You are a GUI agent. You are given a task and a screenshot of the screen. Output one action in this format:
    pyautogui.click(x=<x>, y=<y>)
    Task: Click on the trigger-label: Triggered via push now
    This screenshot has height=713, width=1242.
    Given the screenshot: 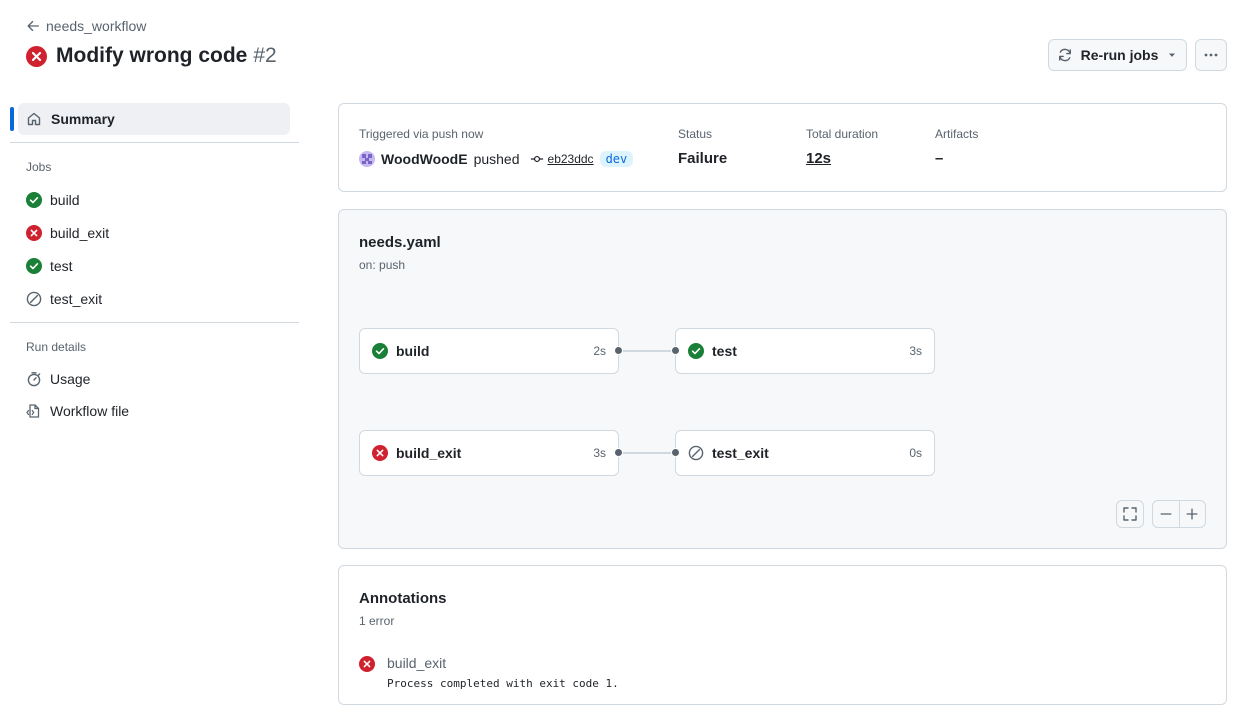 What is the action you would take?
    pyautogui.click(x=421, y=134)
    